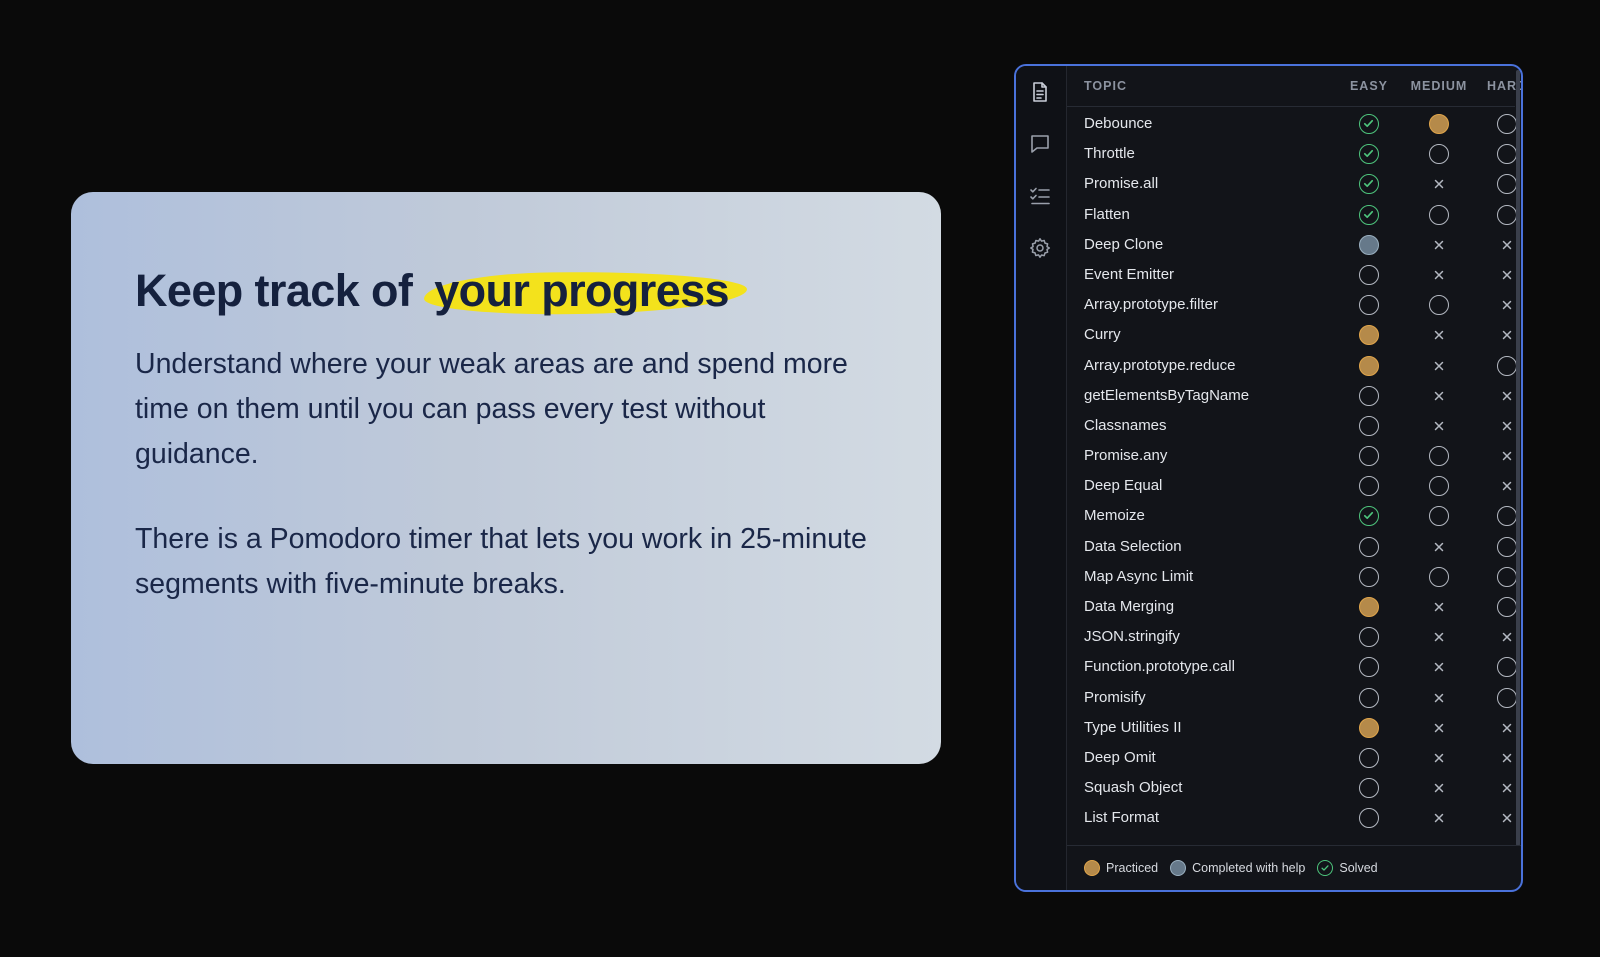  What do you see at coordinates (1291, 758) in the screenshot?
I see `table-row: Deep Omit` at bounding box center [1291, 758].